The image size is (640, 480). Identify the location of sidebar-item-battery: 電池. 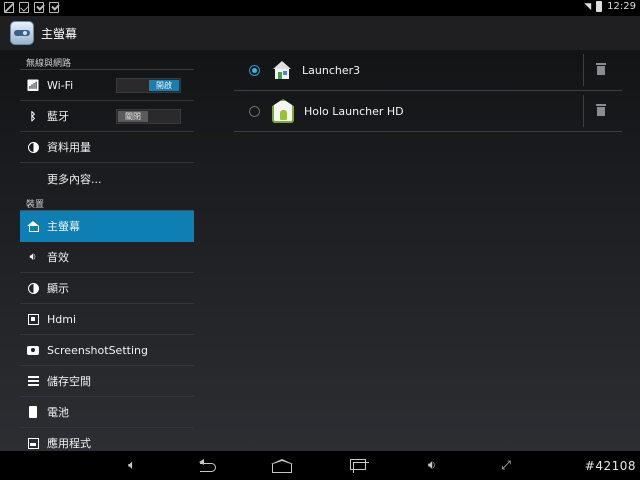
(107, 412).